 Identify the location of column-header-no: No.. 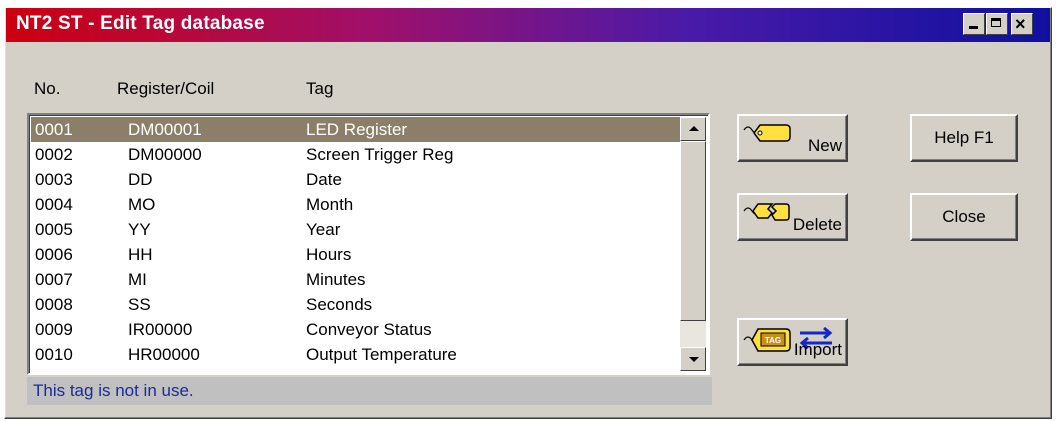
(47, 88).